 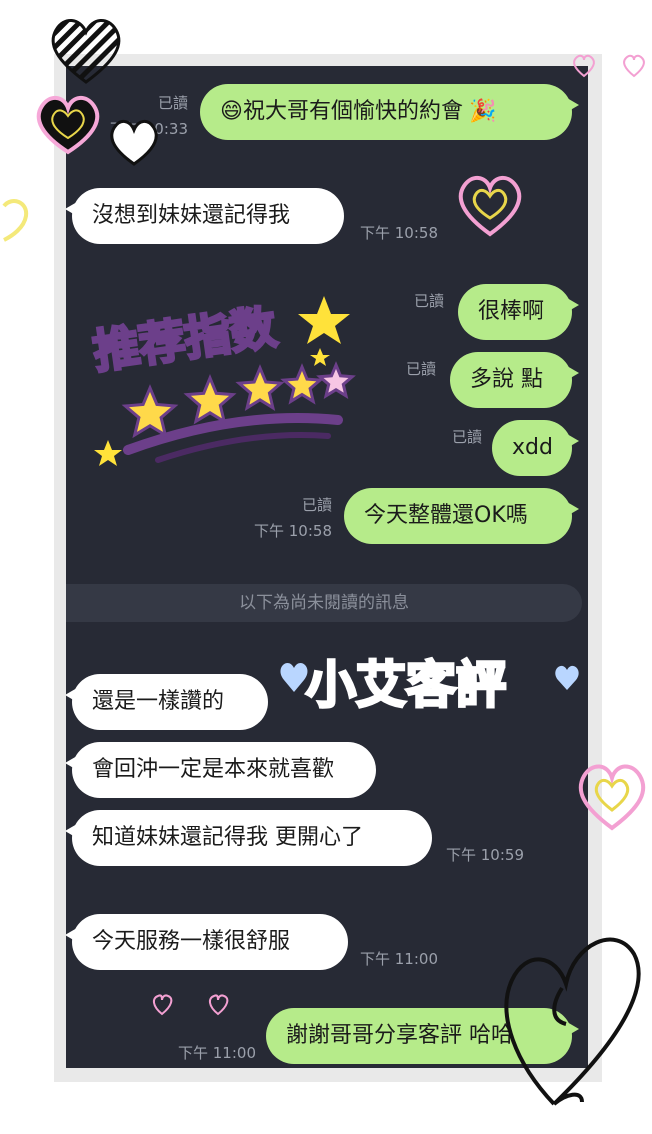 What do you see at coordinates (352, 111) in the screenshot?
I see `message-text: 祝大哥有個愉快的約會` at bounding box center [352, 111].